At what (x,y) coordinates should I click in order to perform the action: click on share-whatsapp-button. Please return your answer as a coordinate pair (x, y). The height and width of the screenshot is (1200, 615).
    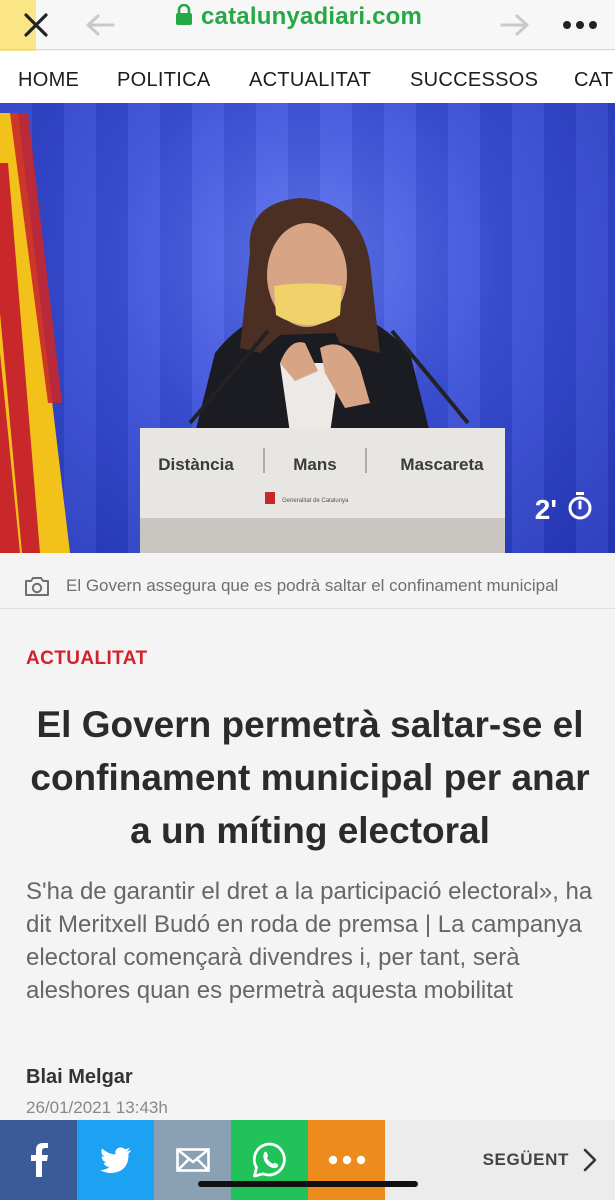
    Looking at the image, I should click on (269, 1160).